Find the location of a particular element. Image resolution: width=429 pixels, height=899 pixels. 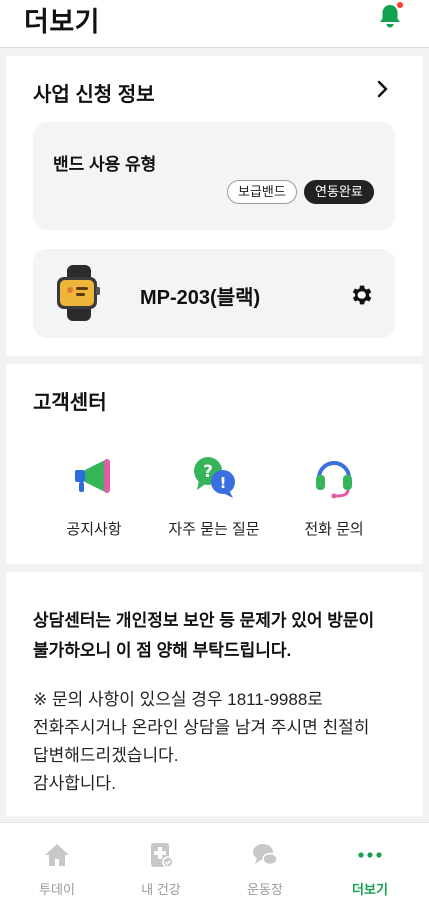

faq-bubbles-icon: ? ! is located at coordinates (214, 477).